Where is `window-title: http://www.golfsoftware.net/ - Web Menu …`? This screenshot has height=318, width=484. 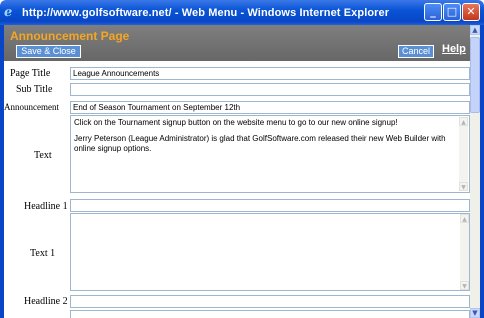 window-title: http://www.golfsoftware.net/ - Web Menu … is located at coordinates (206, 12).